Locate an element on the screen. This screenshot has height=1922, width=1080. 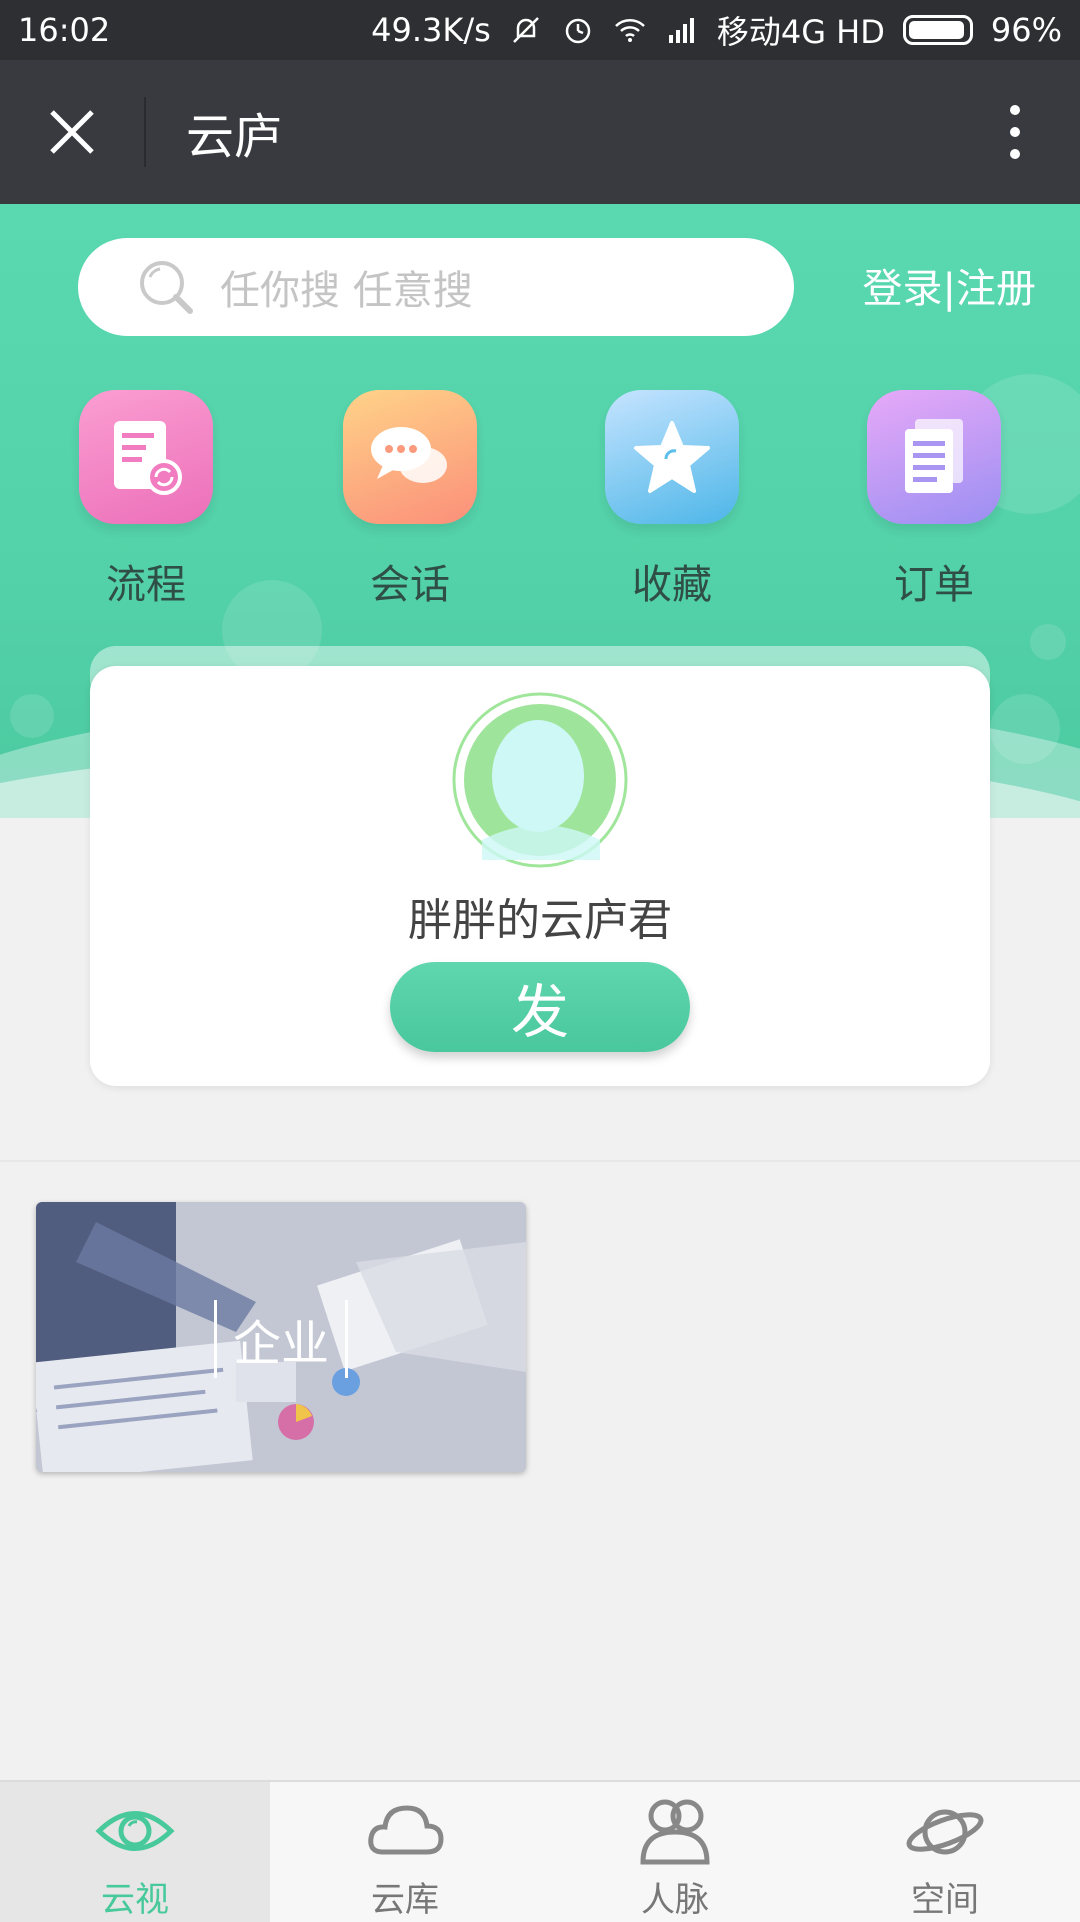
search-icon is located at coordinates (166, 287).